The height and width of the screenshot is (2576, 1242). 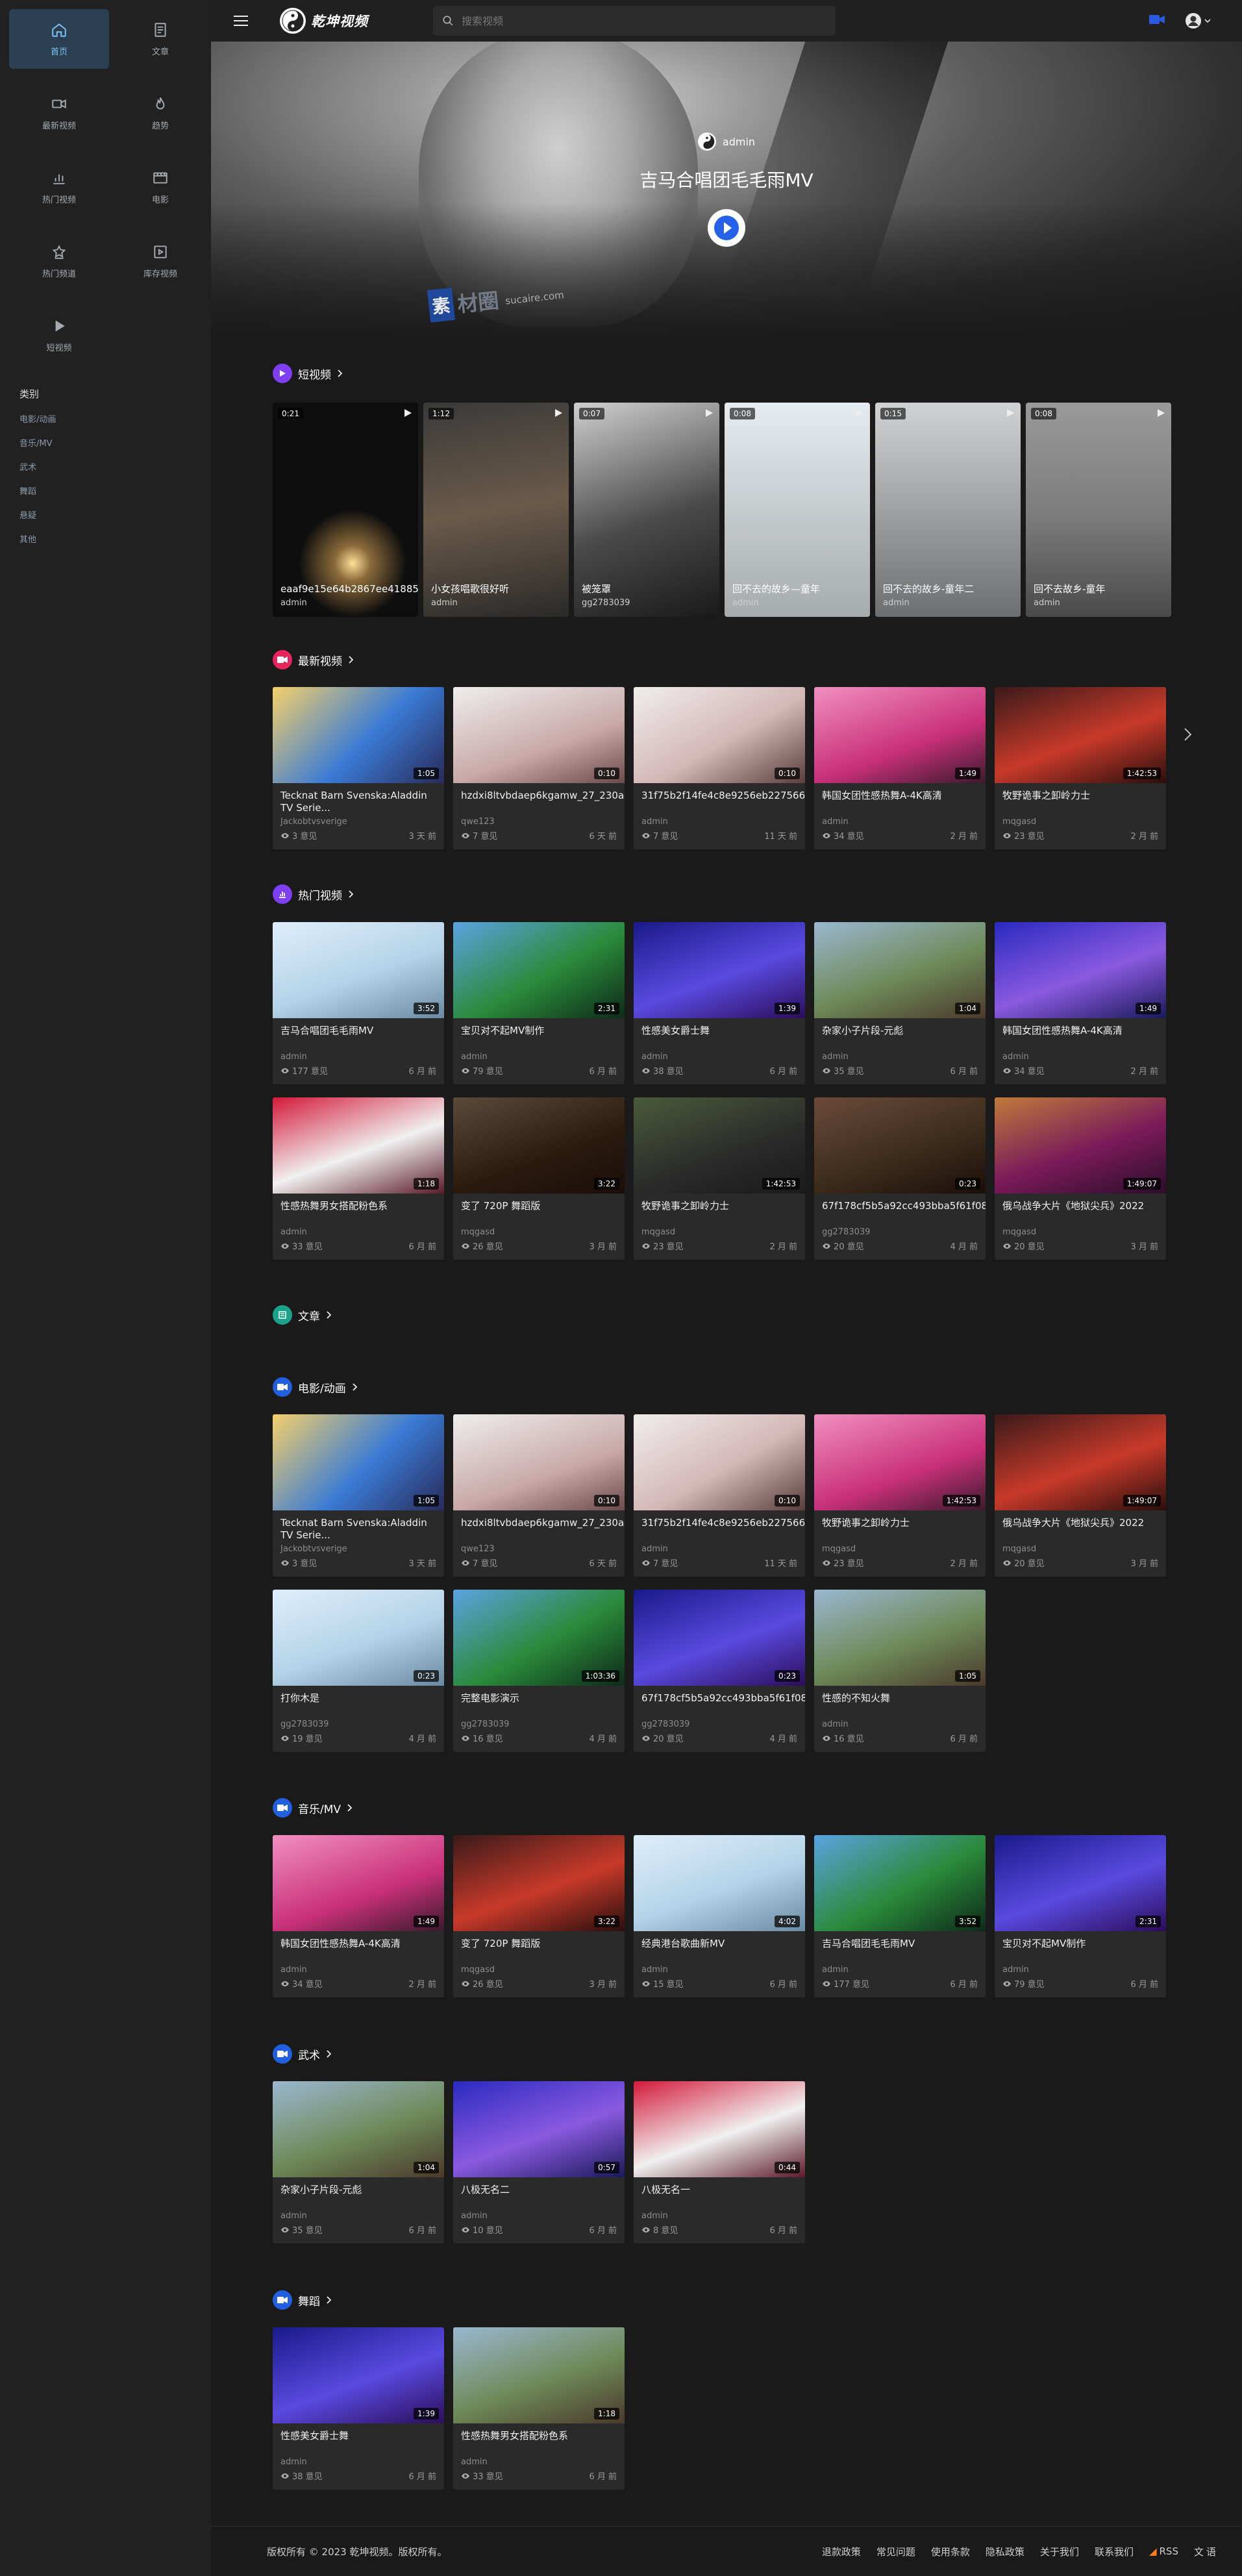 What do you see at coordinates (302, 2054) in the screenshot?
I see `section-header-martial: 武术` at bounding box center [302, 2054].